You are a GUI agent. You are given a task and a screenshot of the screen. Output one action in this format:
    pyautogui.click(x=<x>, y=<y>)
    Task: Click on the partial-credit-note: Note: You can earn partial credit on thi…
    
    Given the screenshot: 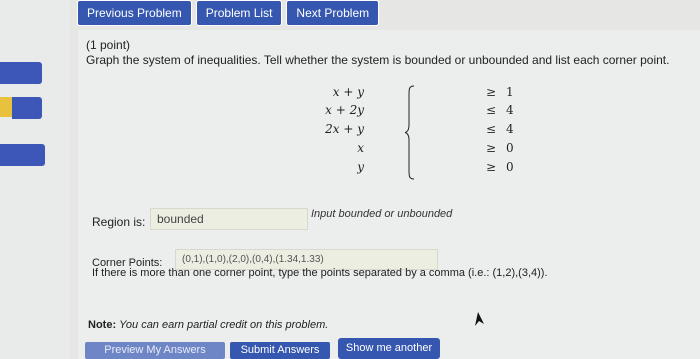 What is the action you would take?
    pyautogui.click(x=208, y=325)
    